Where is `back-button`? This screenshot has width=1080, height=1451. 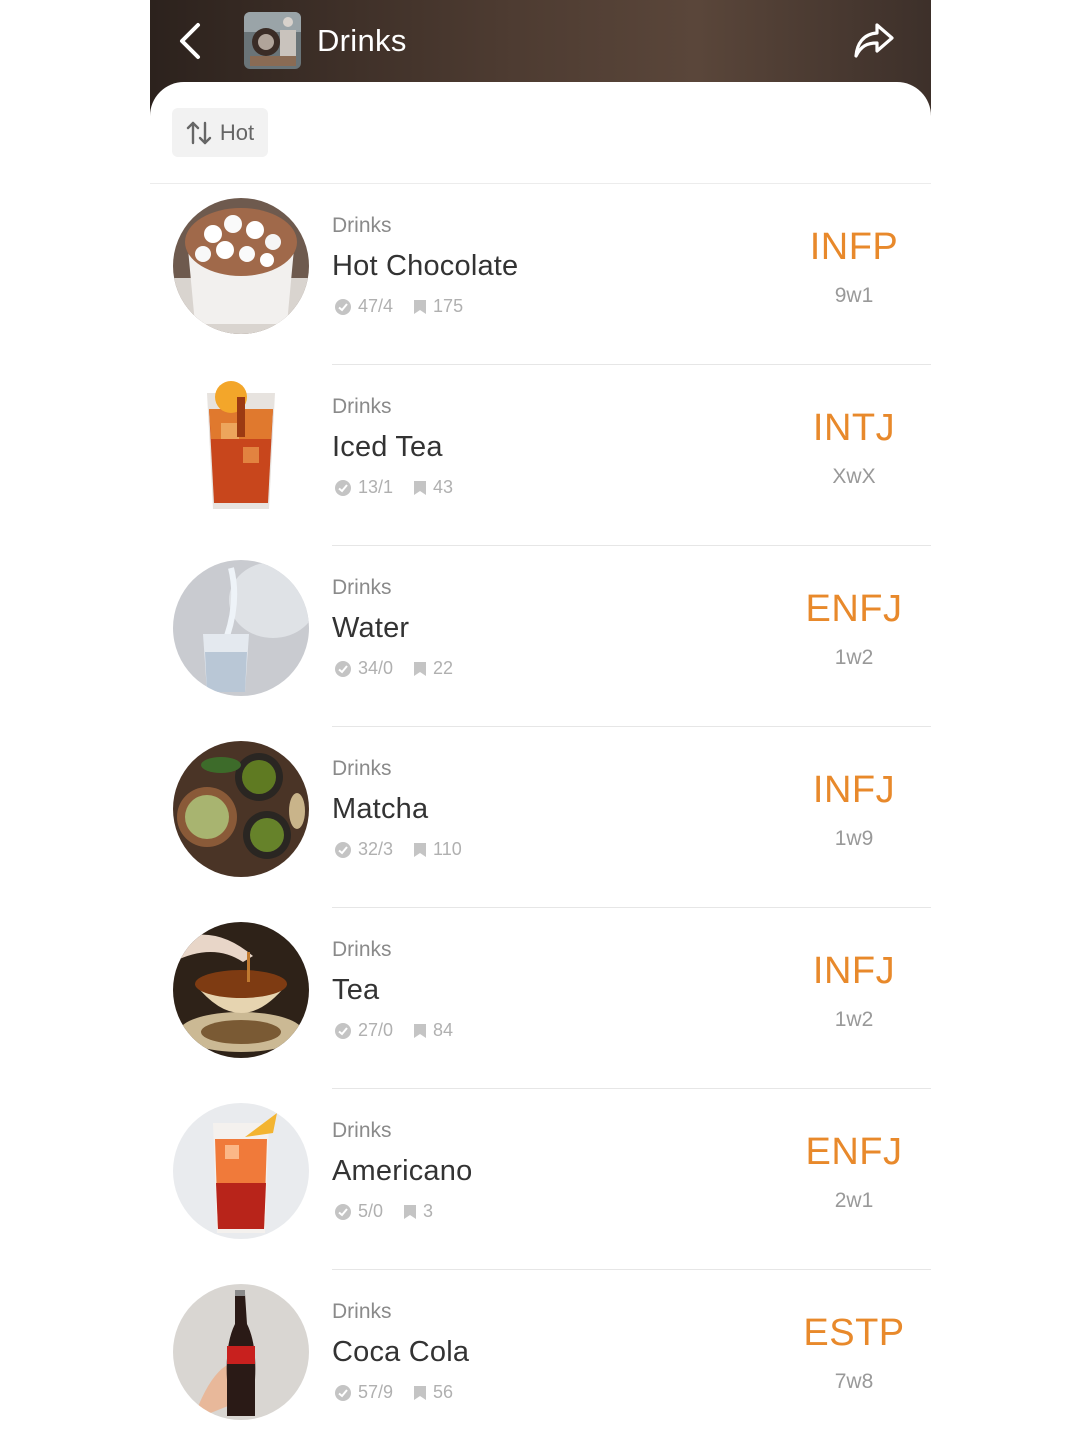
back-button is located at coordinates (190, 41).